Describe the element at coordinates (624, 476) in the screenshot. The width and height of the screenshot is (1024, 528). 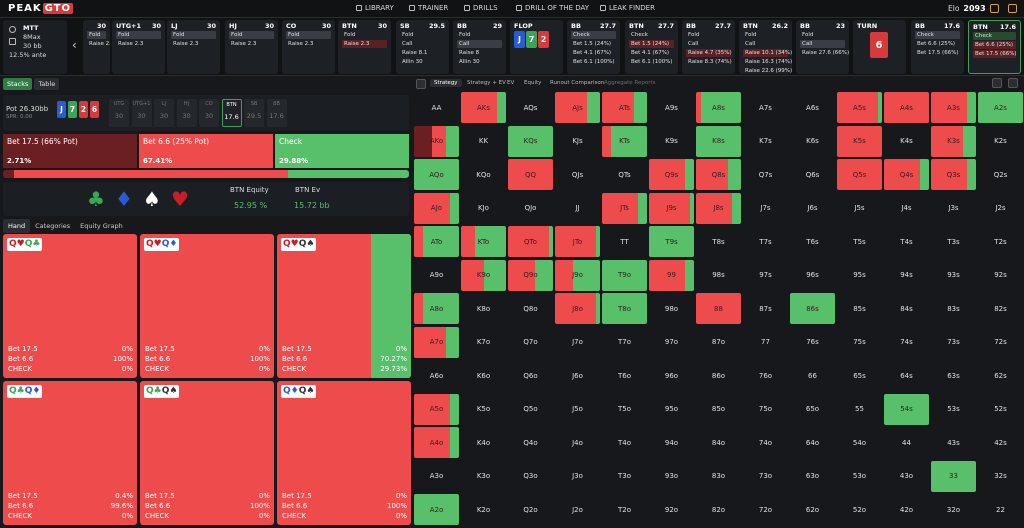
I see `hand-cell: T3o` at that location.